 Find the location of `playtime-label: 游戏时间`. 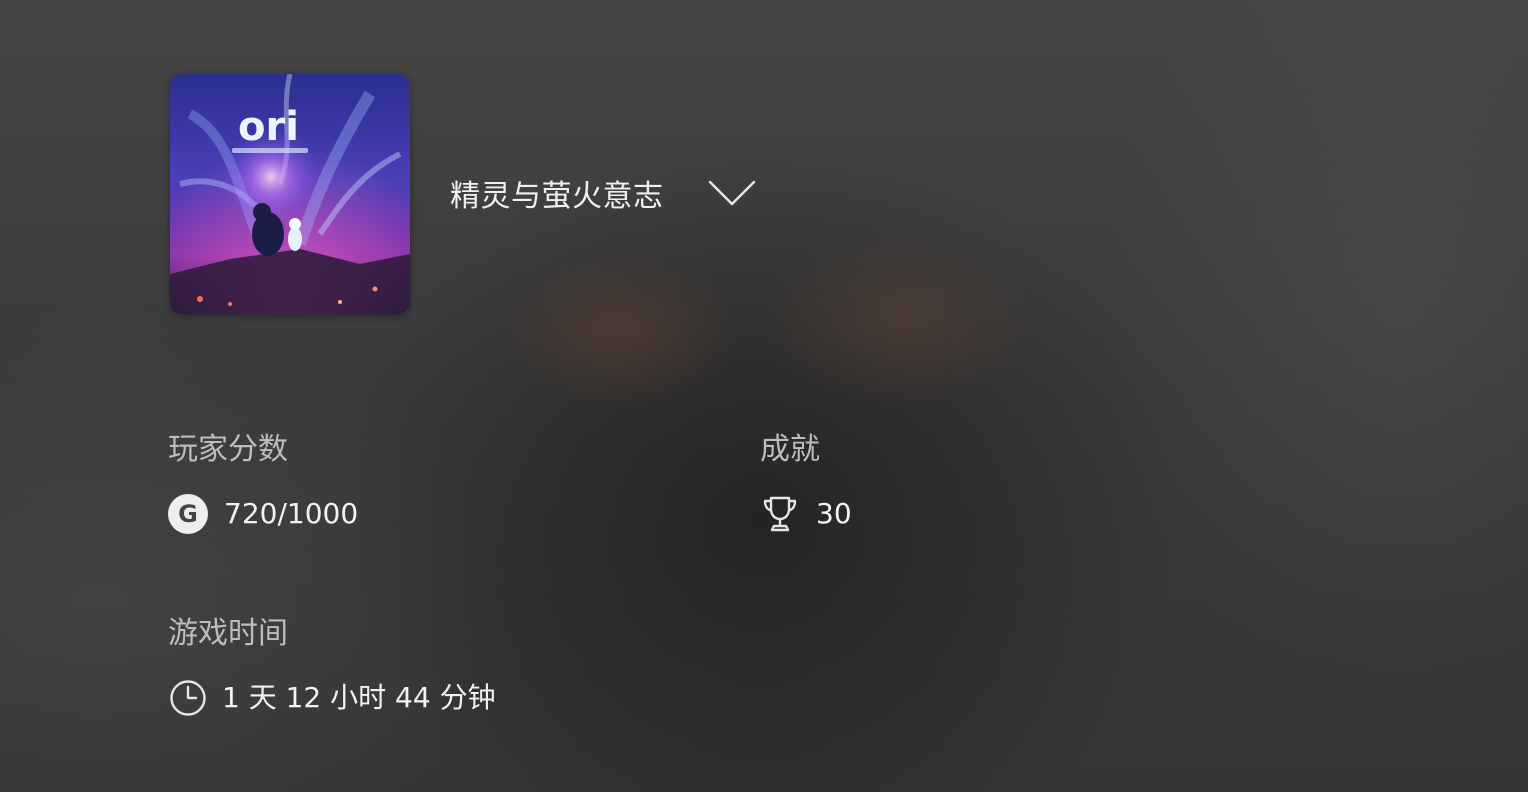

playtime-label: 游戏时间 is located at coordinates (228, 633).